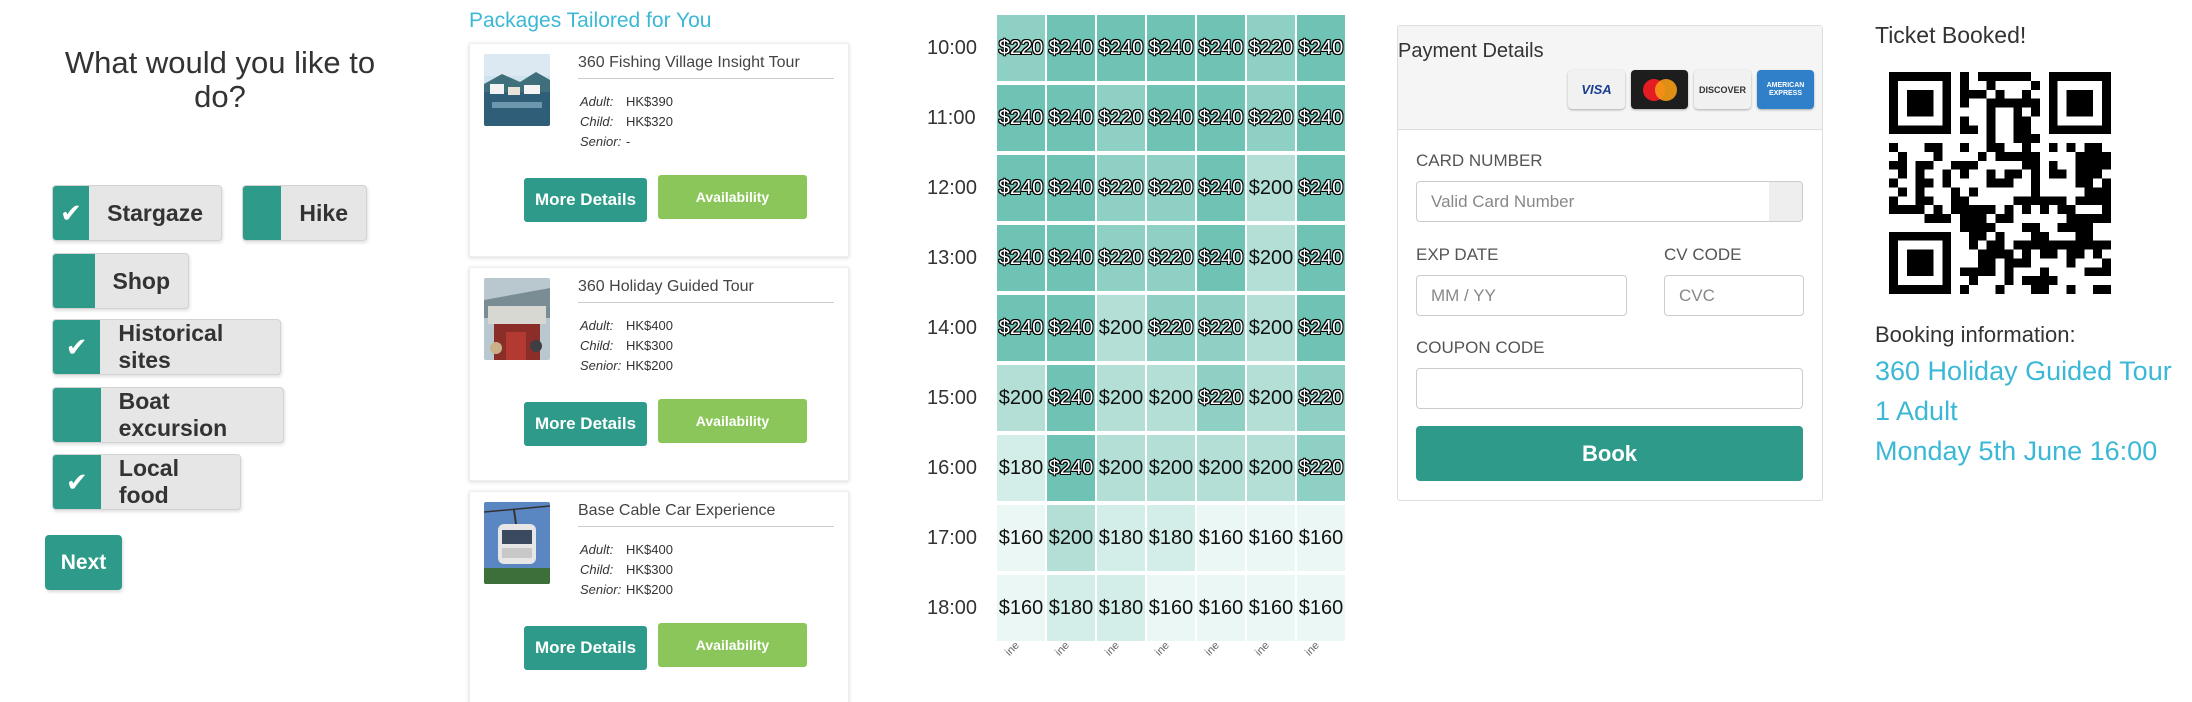  What do you see at coordinates (1457, 254) in the screenshot?
I see `exp-date-label: EXP DATE` at bounding box center [1457, 254].